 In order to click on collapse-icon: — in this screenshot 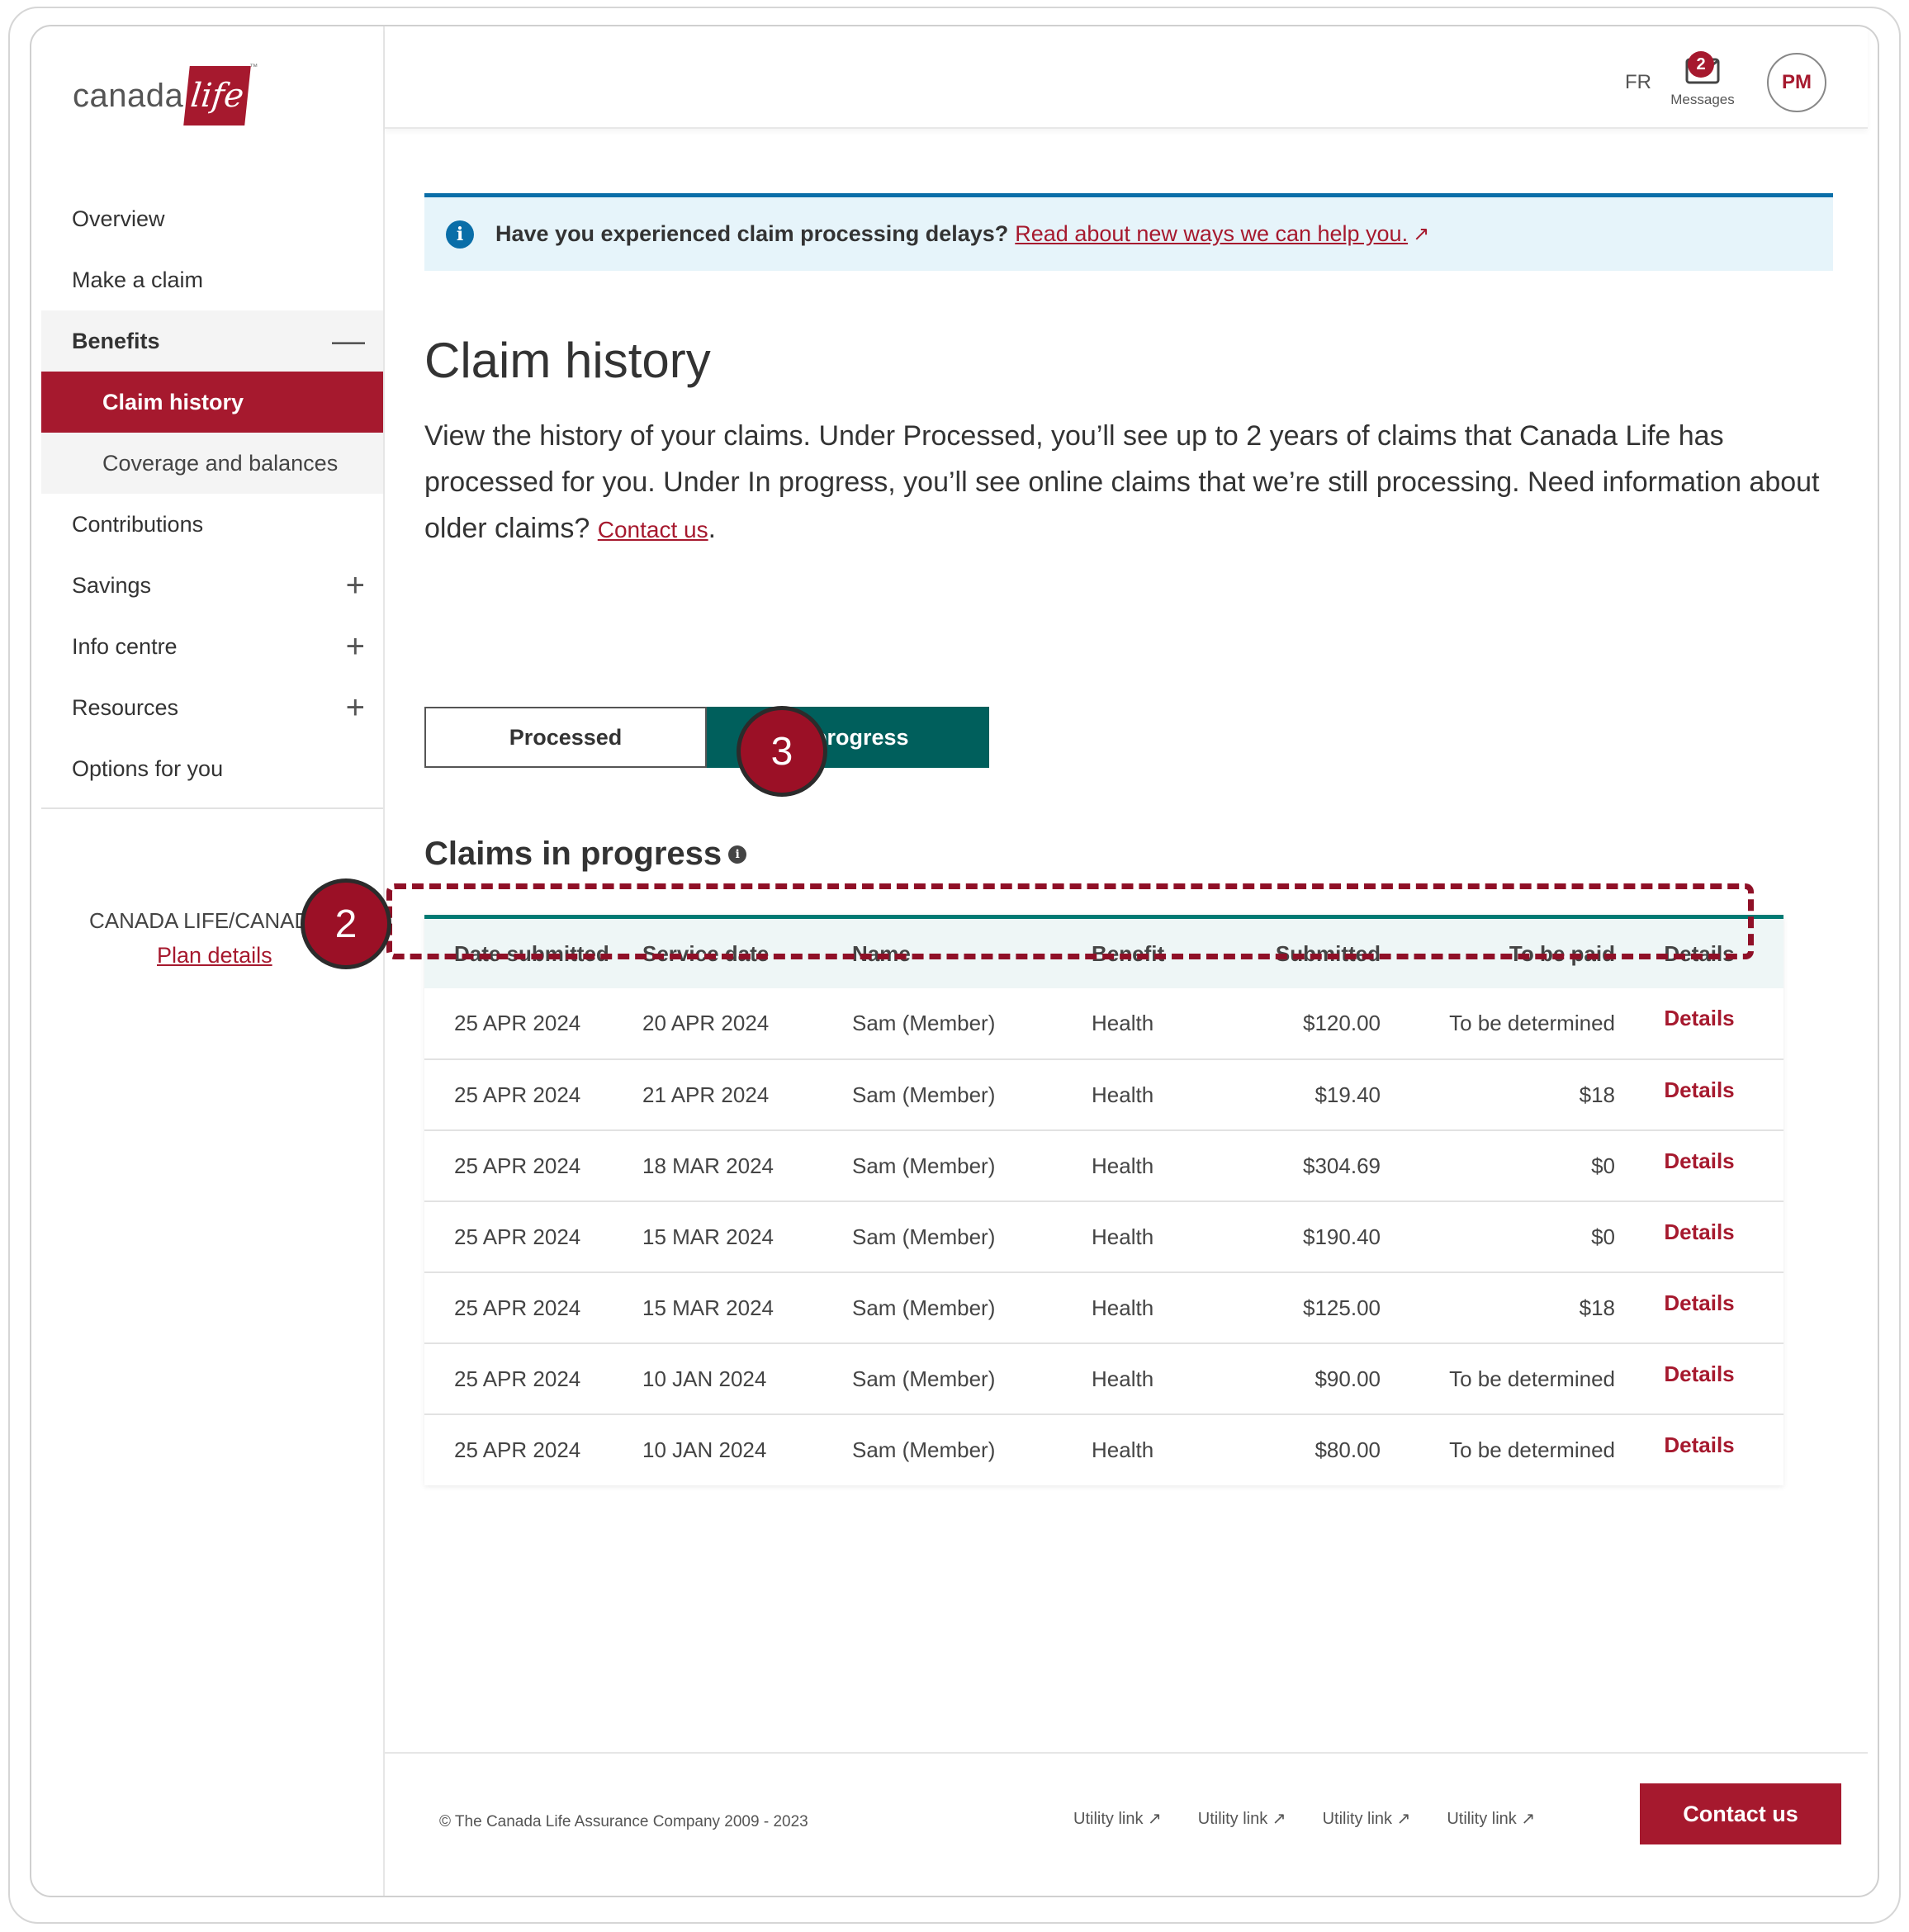, I will do `click(348, 341)`.